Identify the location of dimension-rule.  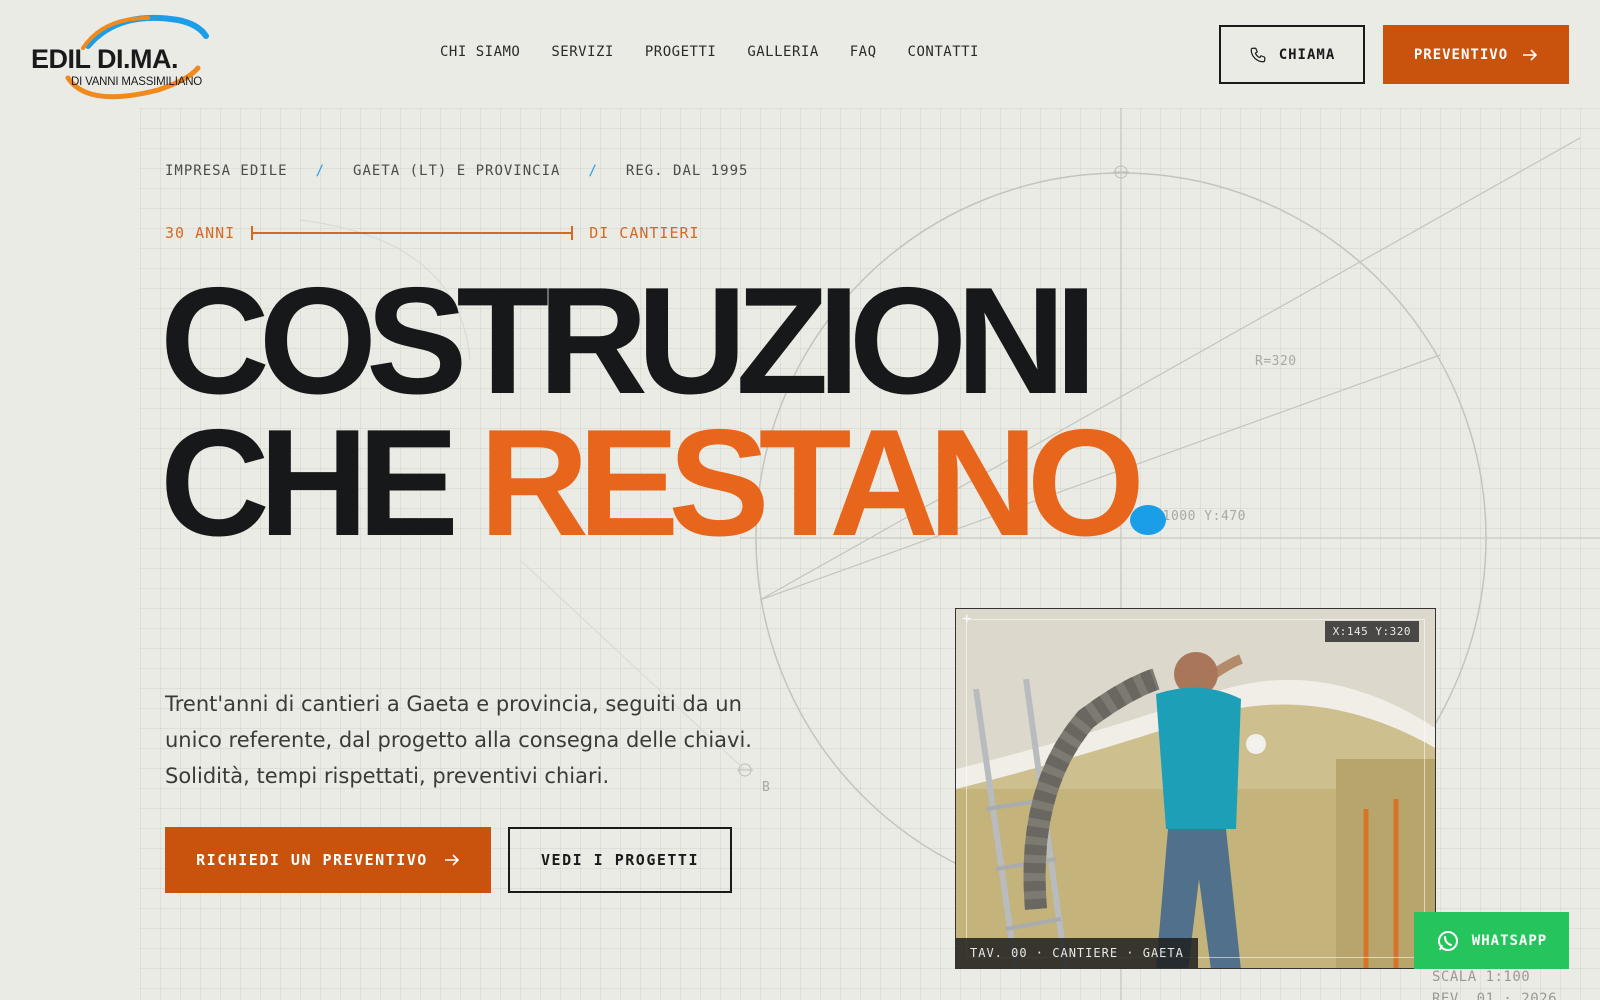
(412, 233).